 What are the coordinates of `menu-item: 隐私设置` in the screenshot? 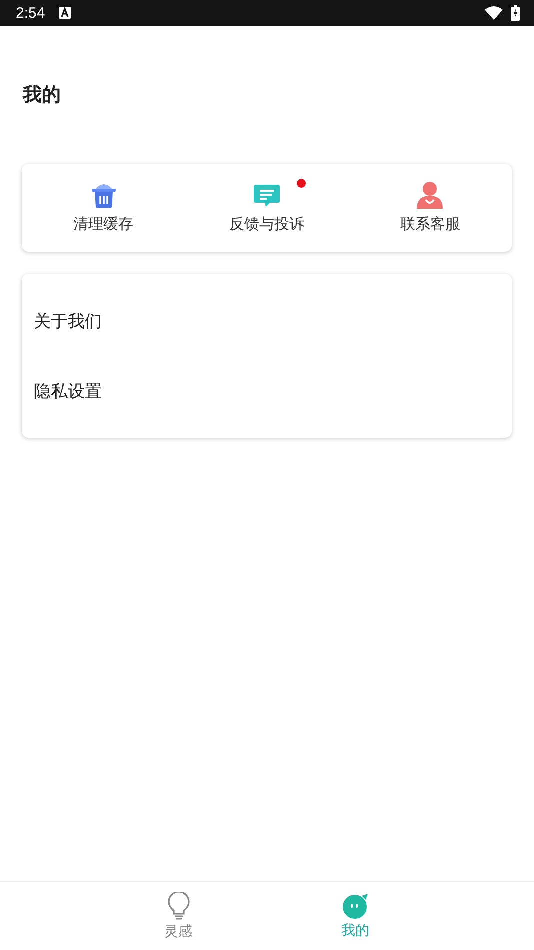 It's located at (267, 391).